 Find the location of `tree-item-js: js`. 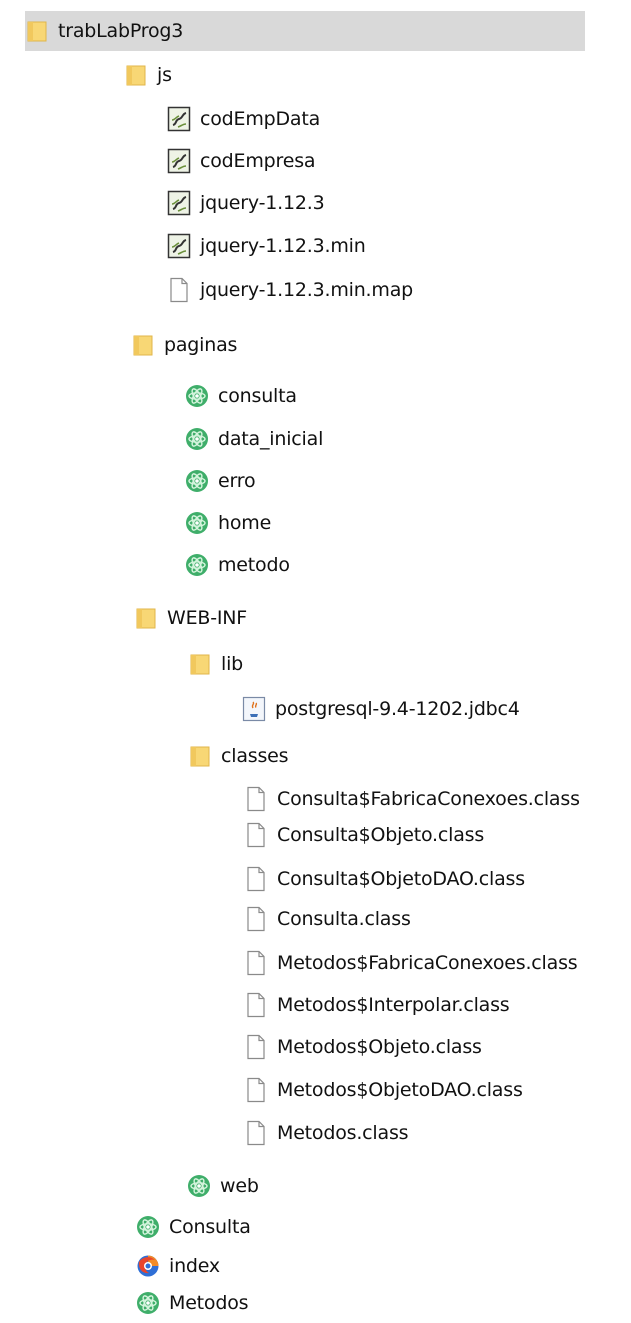

tree-item-js: js is located at coordinates (148, 75).